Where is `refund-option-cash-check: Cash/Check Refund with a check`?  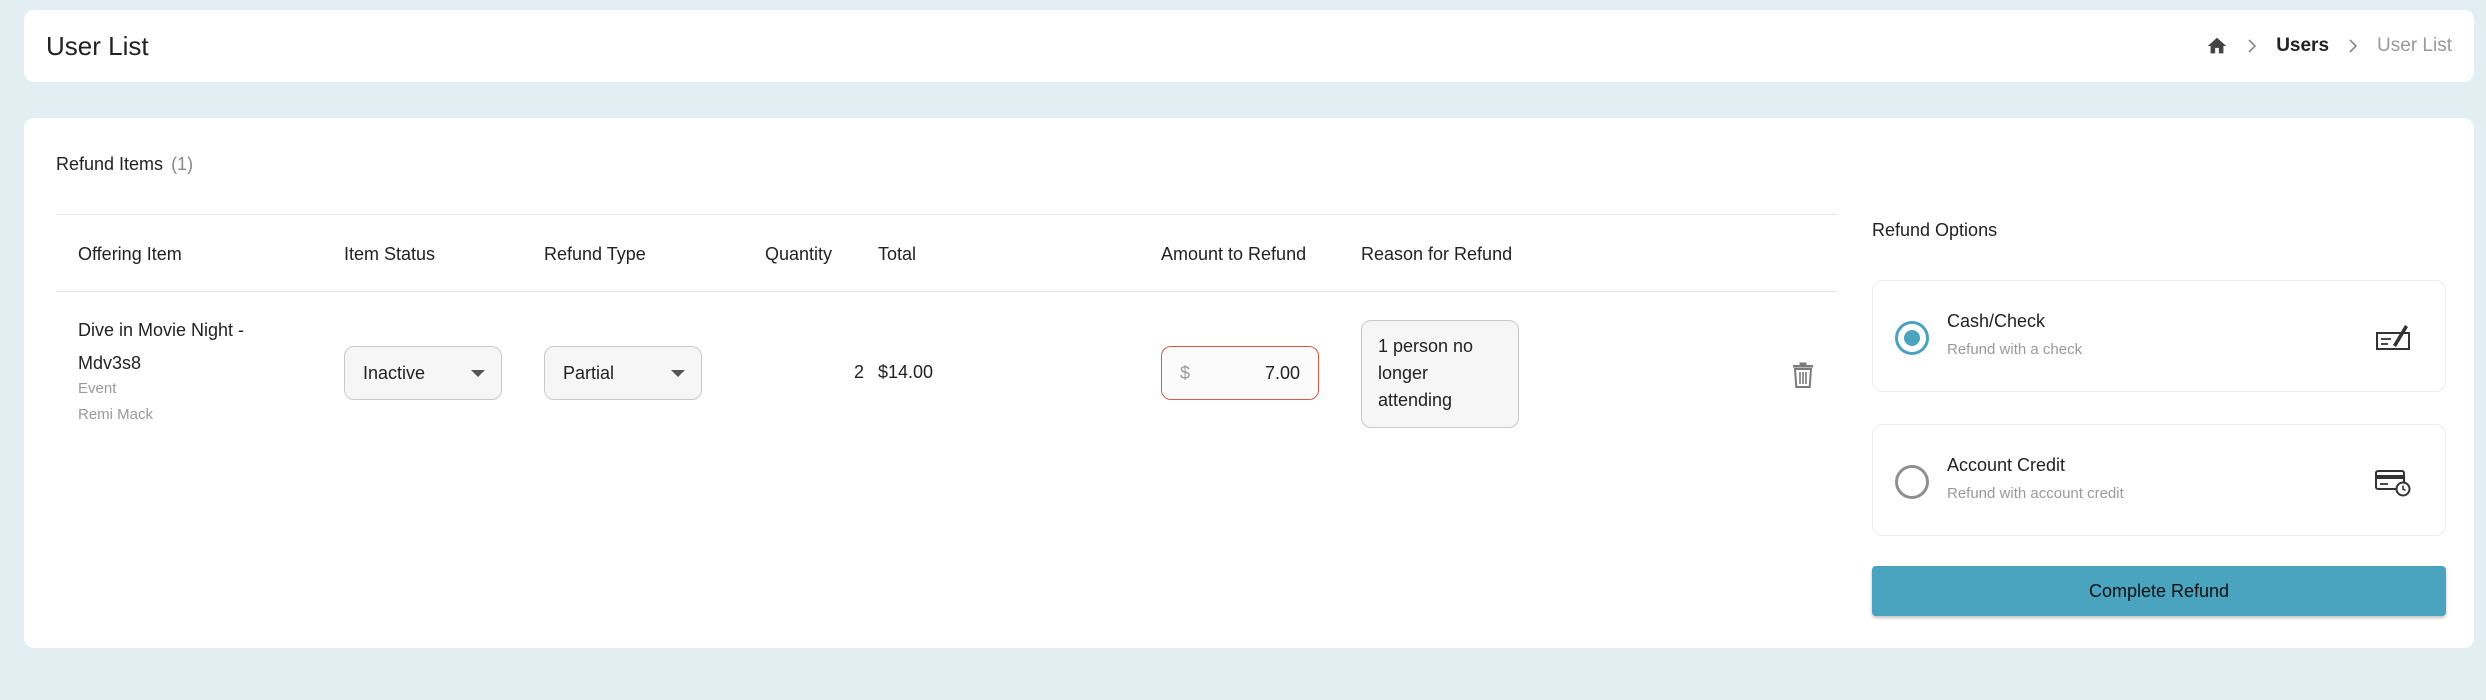
refund-option-cash-check: Cash/Check Refund with a check is located at coordinates (2159, 336).